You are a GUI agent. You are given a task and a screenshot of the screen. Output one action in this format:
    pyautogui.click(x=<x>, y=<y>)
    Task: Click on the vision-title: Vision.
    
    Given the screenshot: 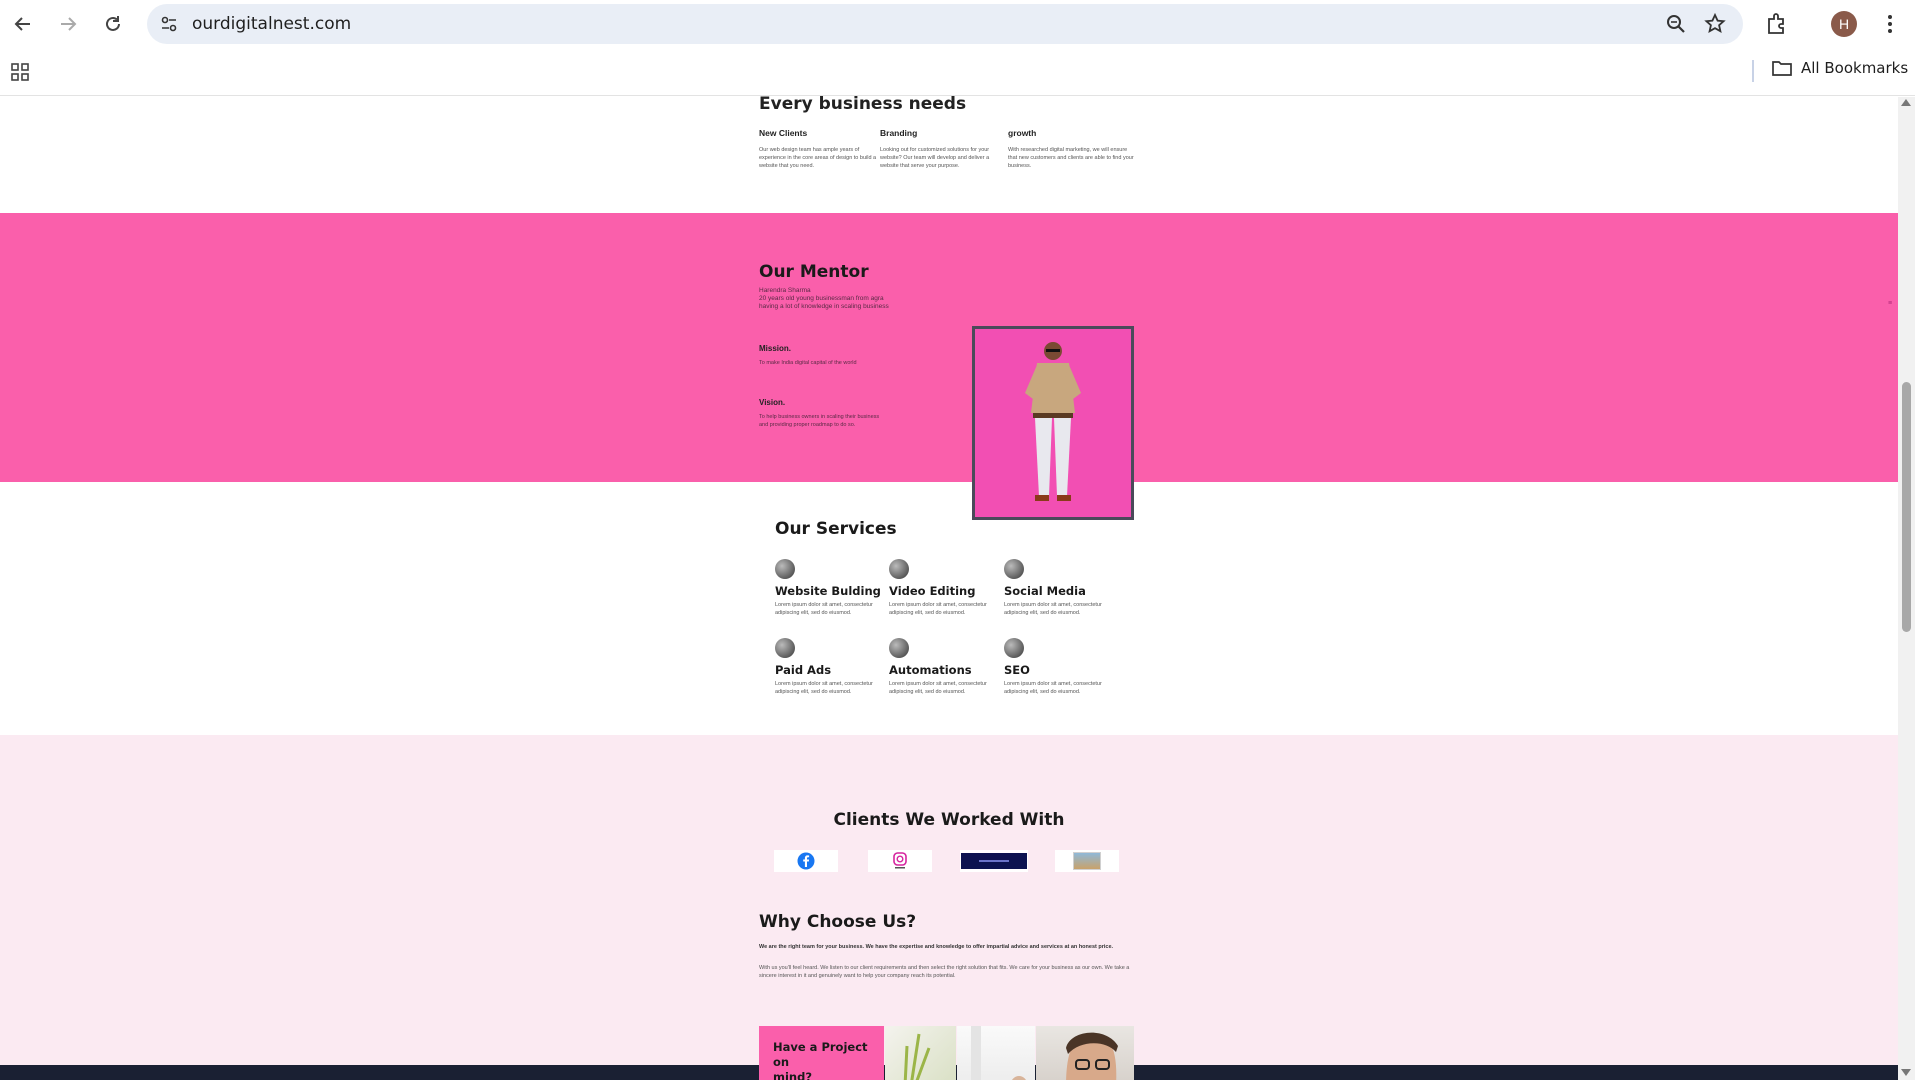 What is the action you would take?
    pyautogui.click(x=772, y=402)
    